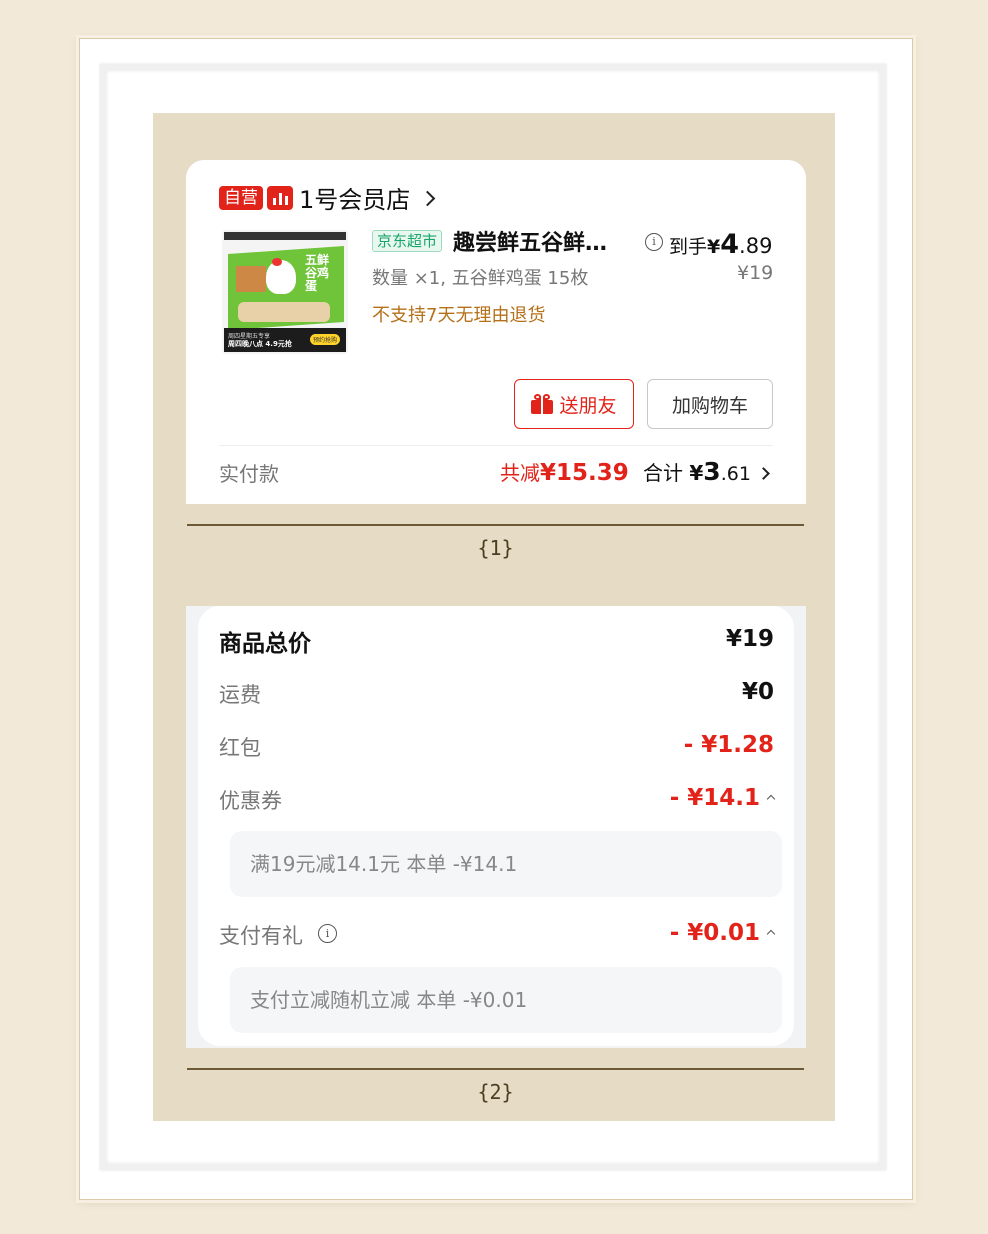  What do you see at coordinates (285, 292) in the screenshot?
I see `product-image: 五鲜 谷鸡 蛋 周四星期五专享 周四晚八点 4.9元抢 预约抢购` at bounding box center [285, 292].